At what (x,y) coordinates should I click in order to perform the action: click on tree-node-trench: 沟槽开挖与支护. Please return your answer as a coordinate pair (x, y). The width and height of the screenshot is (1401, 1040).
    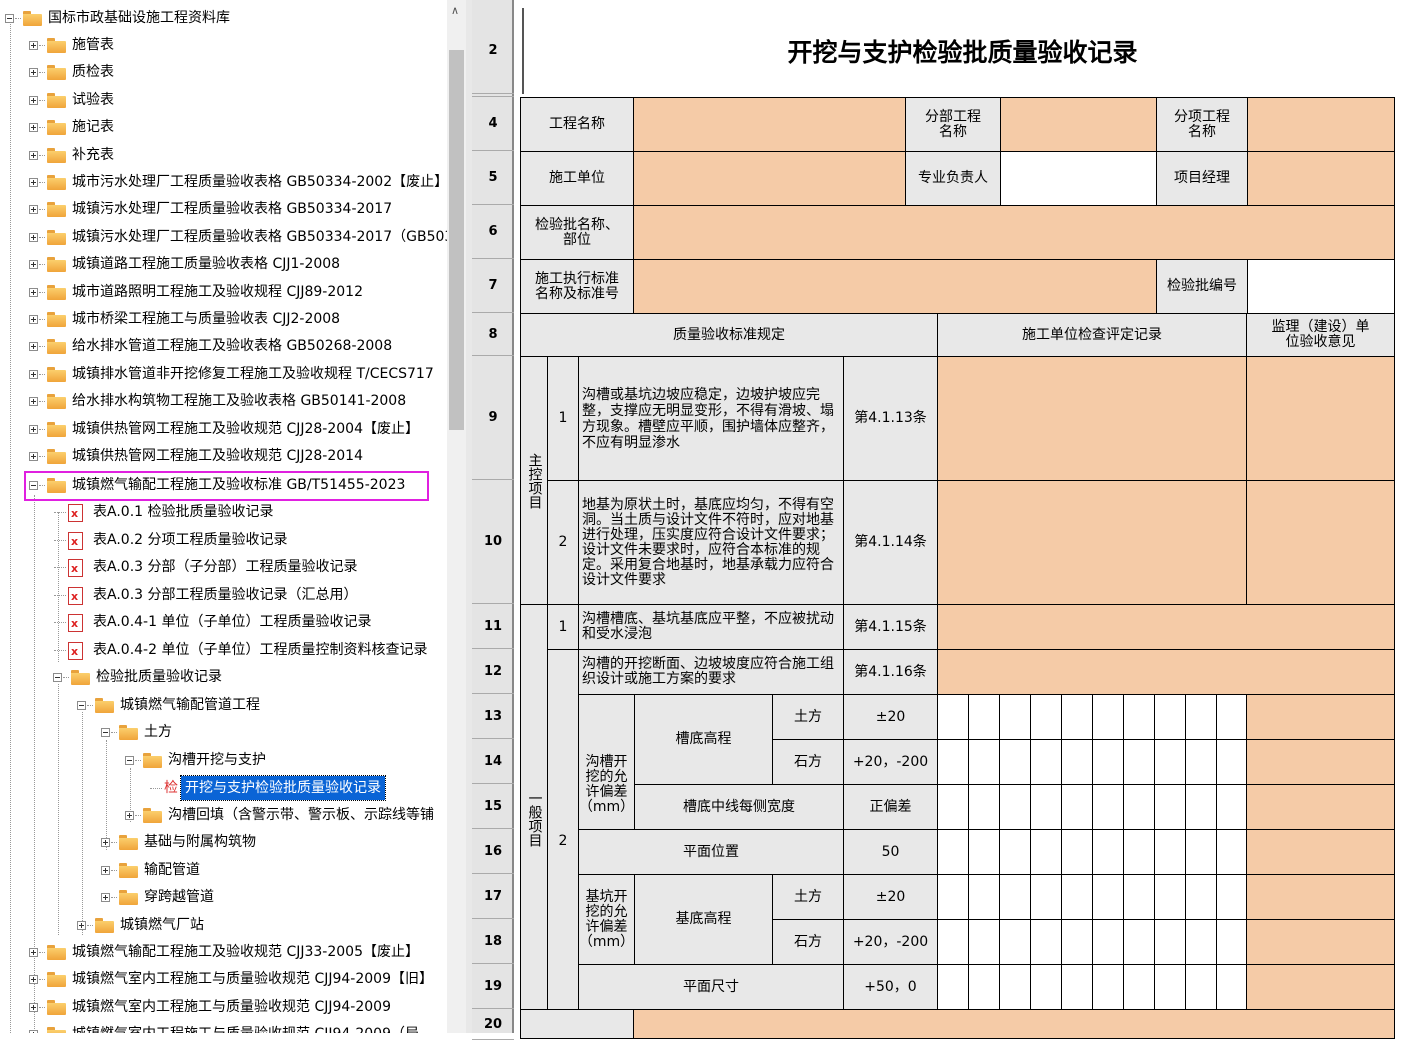
    Looking at the image, I should click on (223, 760).